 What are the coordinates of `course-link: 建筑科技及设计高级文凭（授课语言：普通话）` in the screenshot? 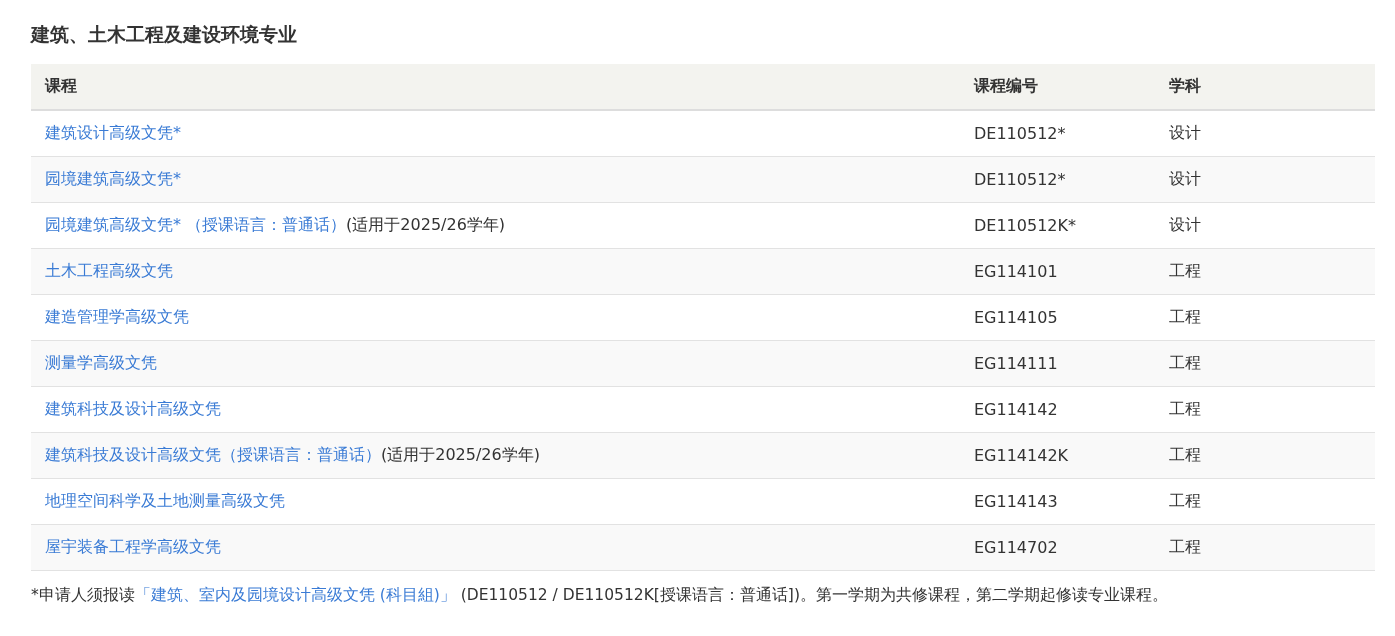 It's located at (213, 454).